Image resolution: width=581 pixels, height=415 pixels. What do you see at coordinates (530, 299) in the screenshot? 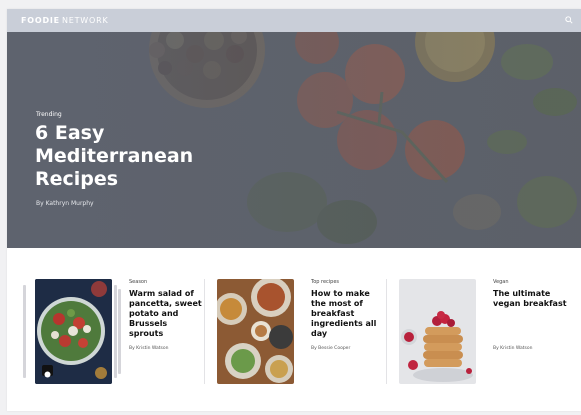
I see `recipe-title: The ultimate vegan breakfast` at bounding box center [530, 299].